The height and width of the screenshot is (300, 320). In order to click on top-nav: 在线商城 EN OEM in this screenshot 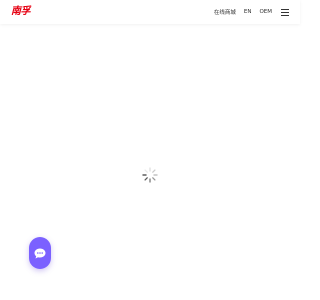, I will do `click(251, 12)`.